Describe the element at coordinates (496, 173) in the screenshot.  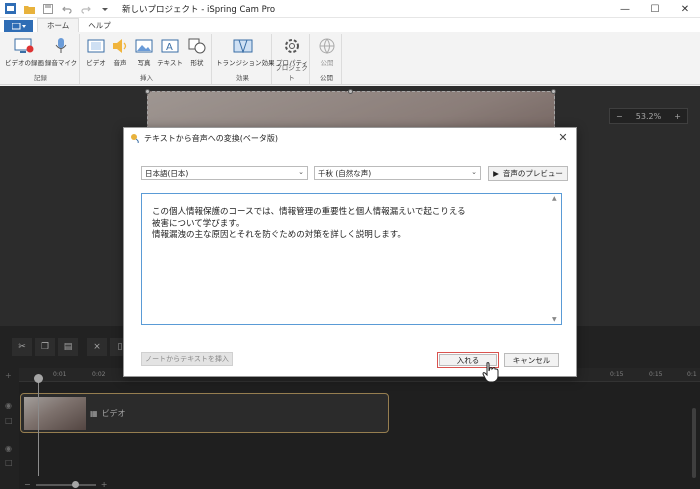
I see `play-icon: ▶` at that location.